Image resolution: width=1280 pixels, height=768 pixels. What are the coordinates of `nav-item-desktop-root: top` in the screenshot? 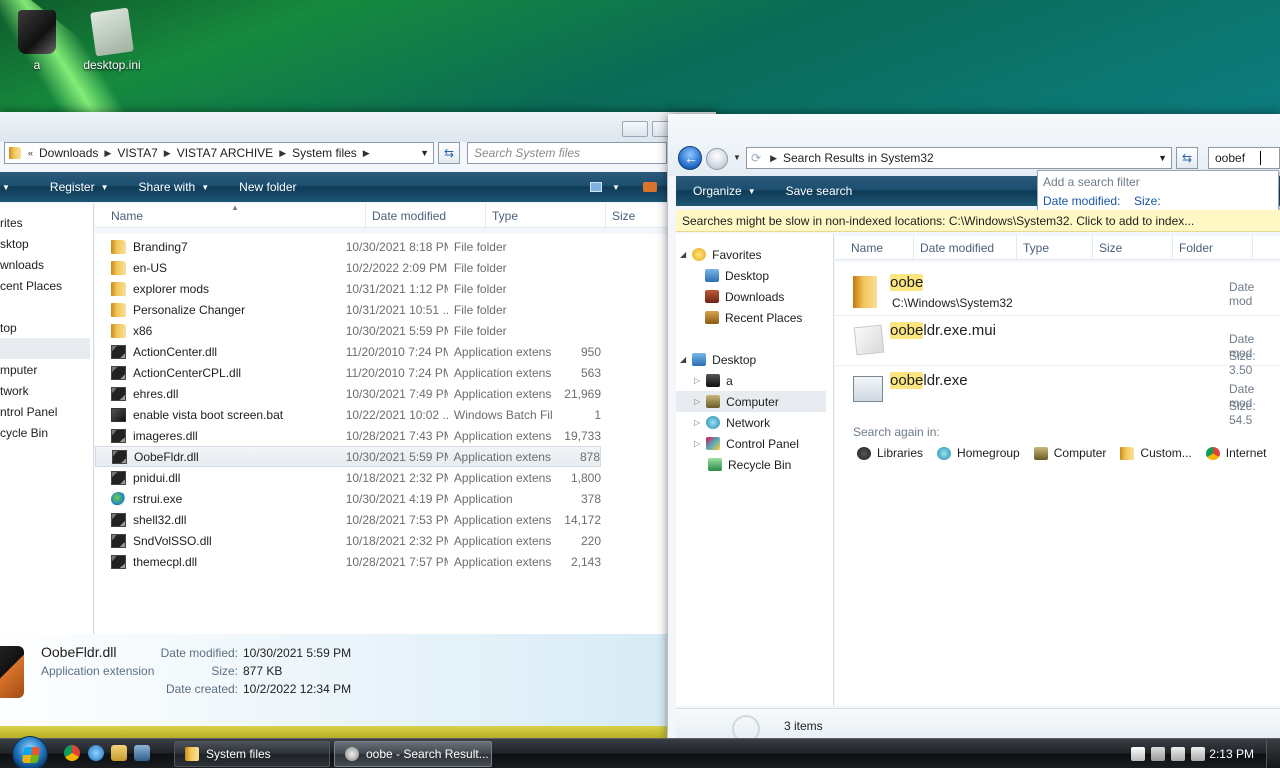 It's located at (46, 327).